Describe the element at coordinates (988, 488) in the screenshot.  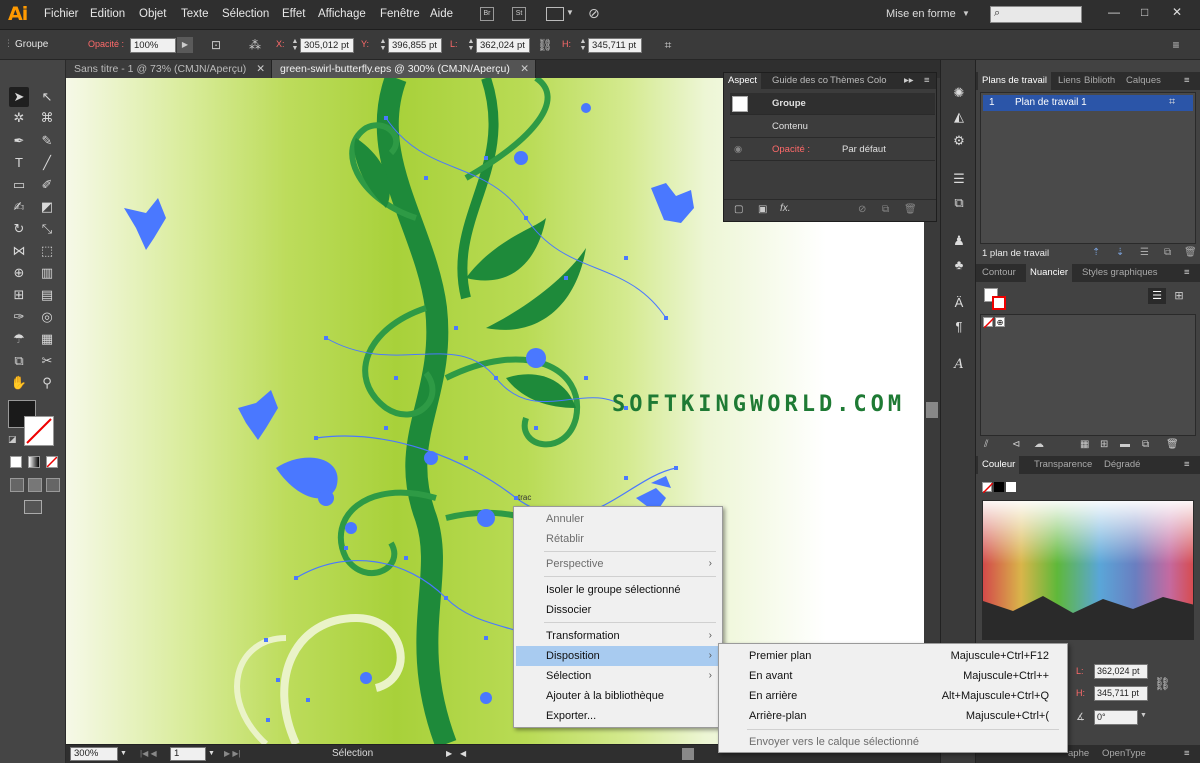
I see `color-none-swatch` at that location.